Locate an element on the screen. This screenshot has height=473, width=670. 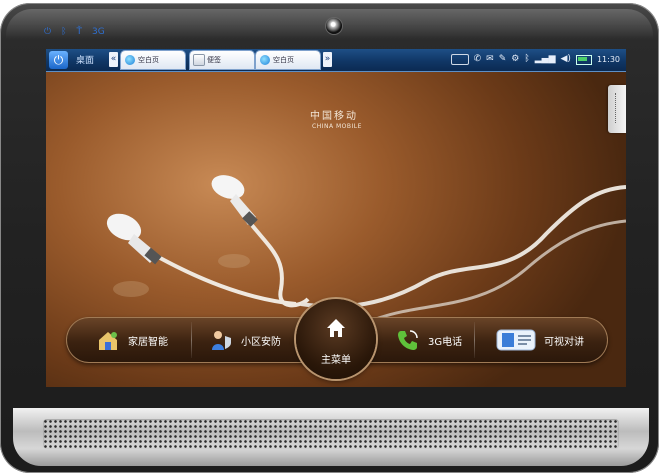
phone-status-icon: ✆ is located at coordinates (478, 59).